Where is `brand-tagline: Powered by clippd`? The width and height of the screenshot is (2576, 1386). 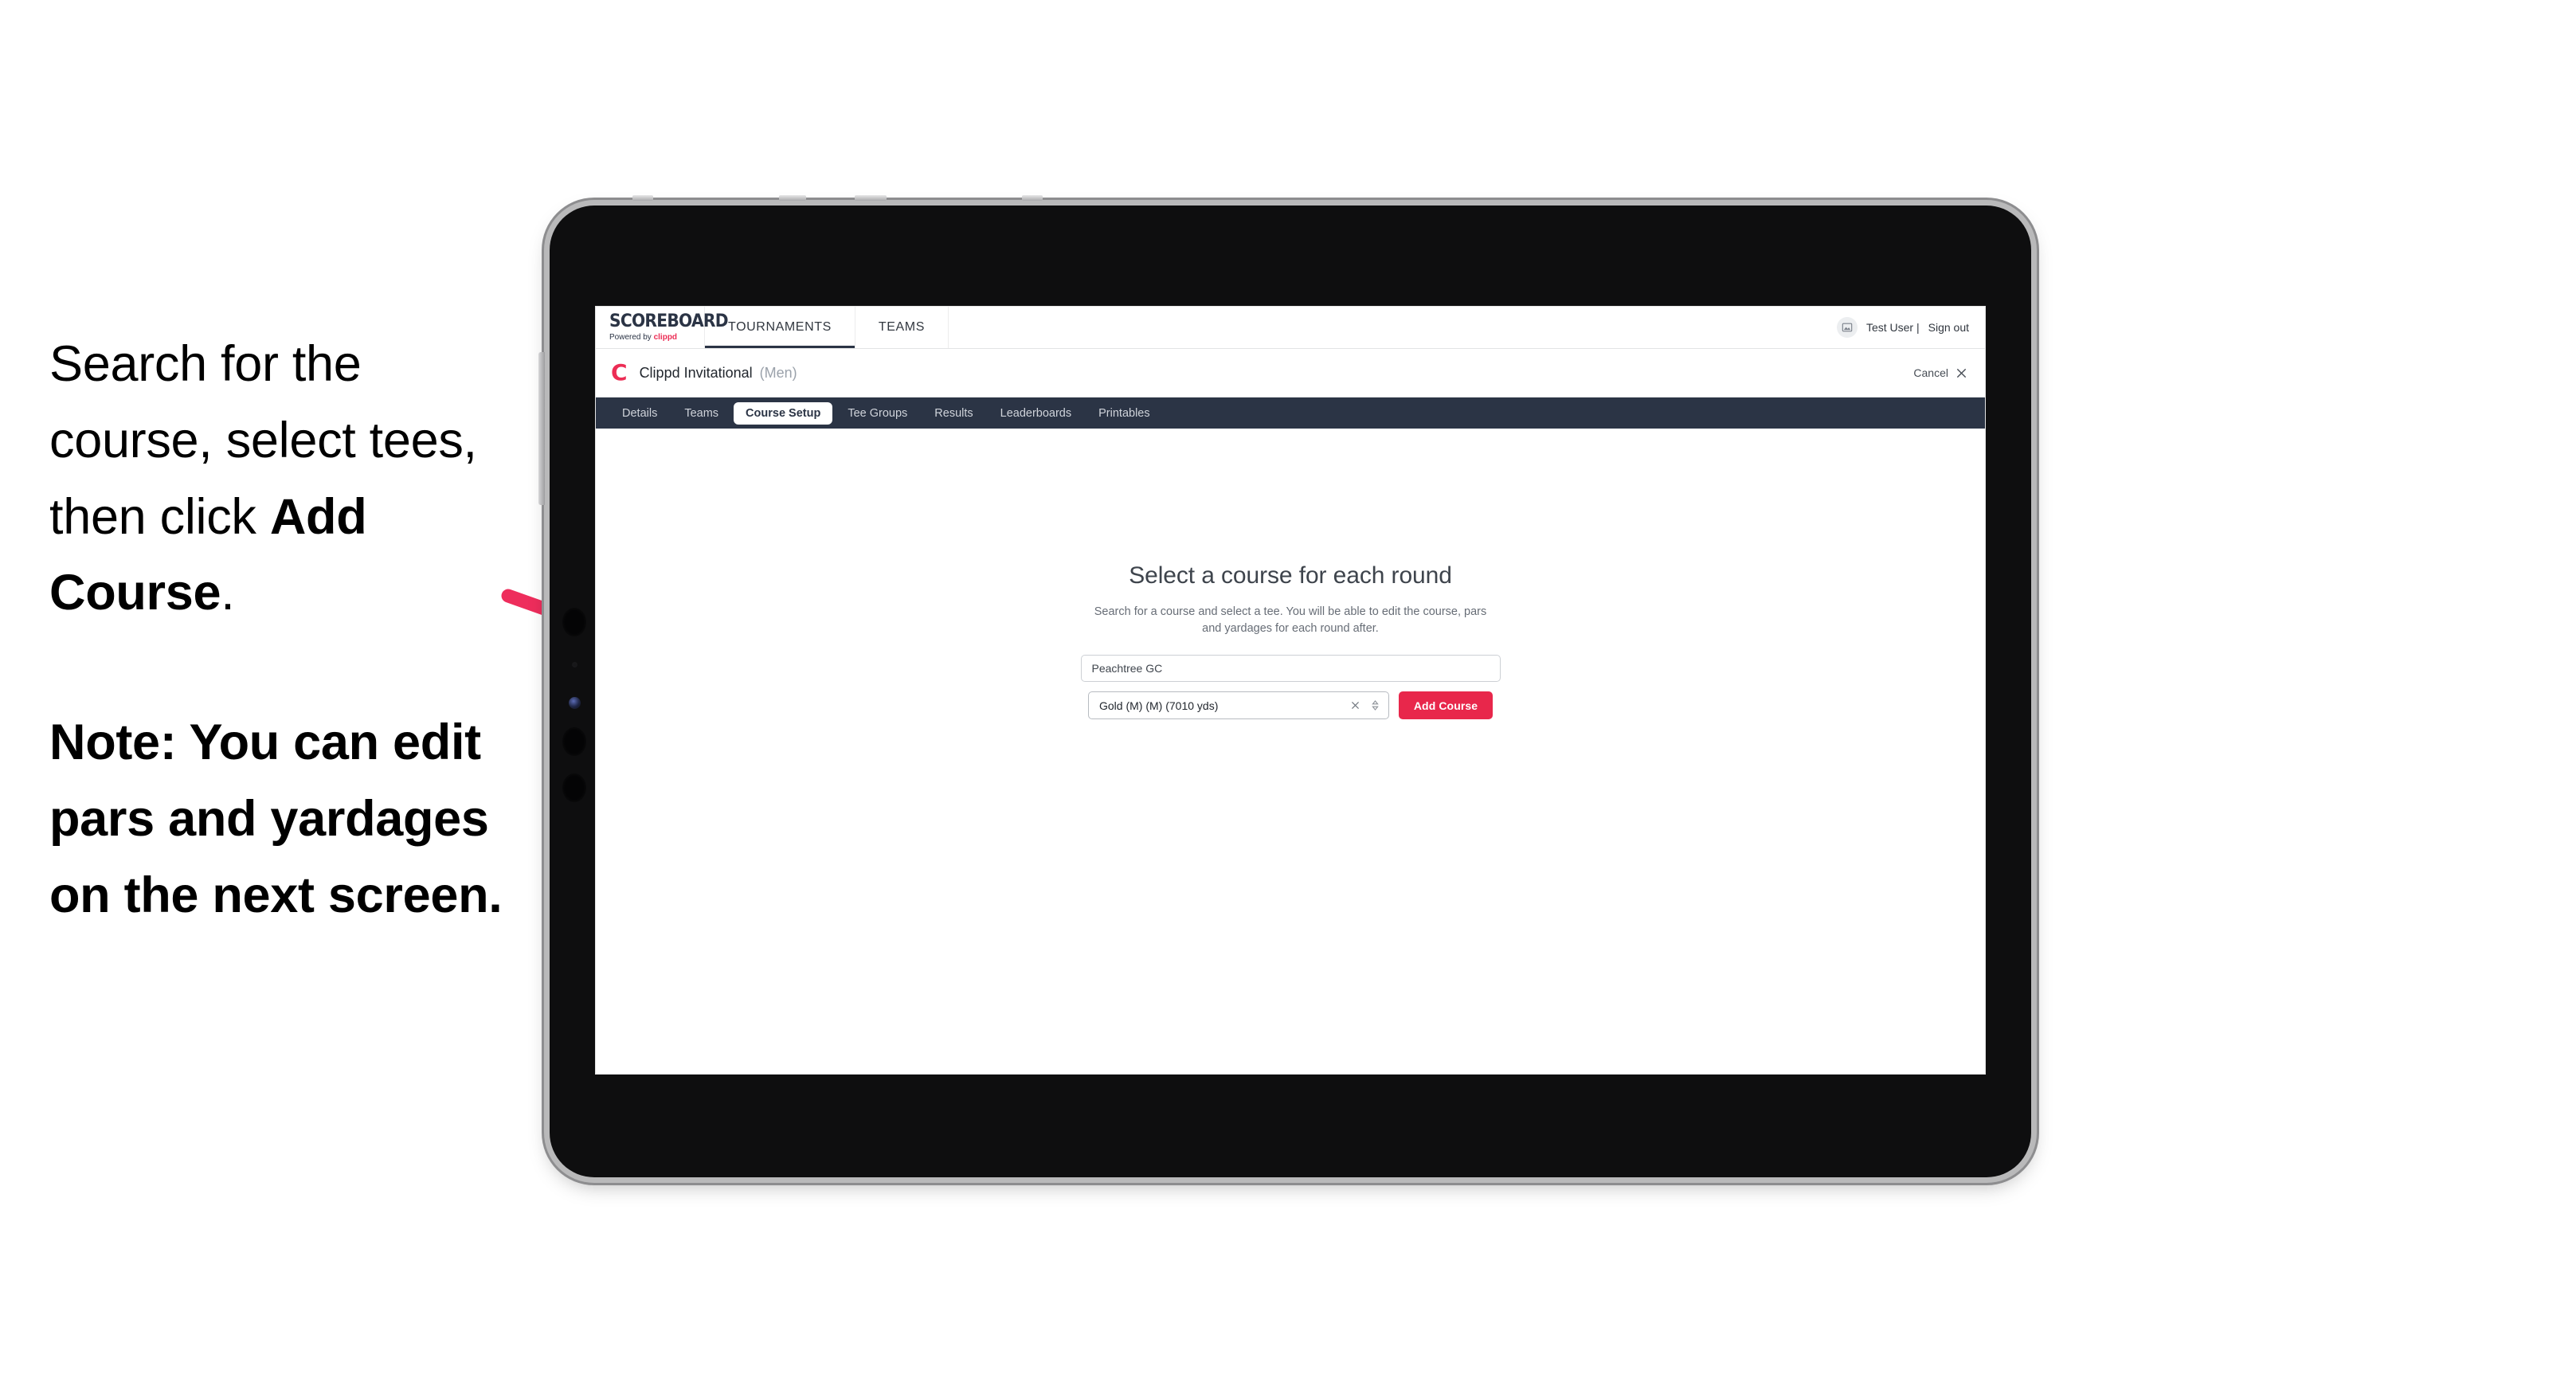
brand-tagline: Powered by clippd is located at coordinates (656, 337).